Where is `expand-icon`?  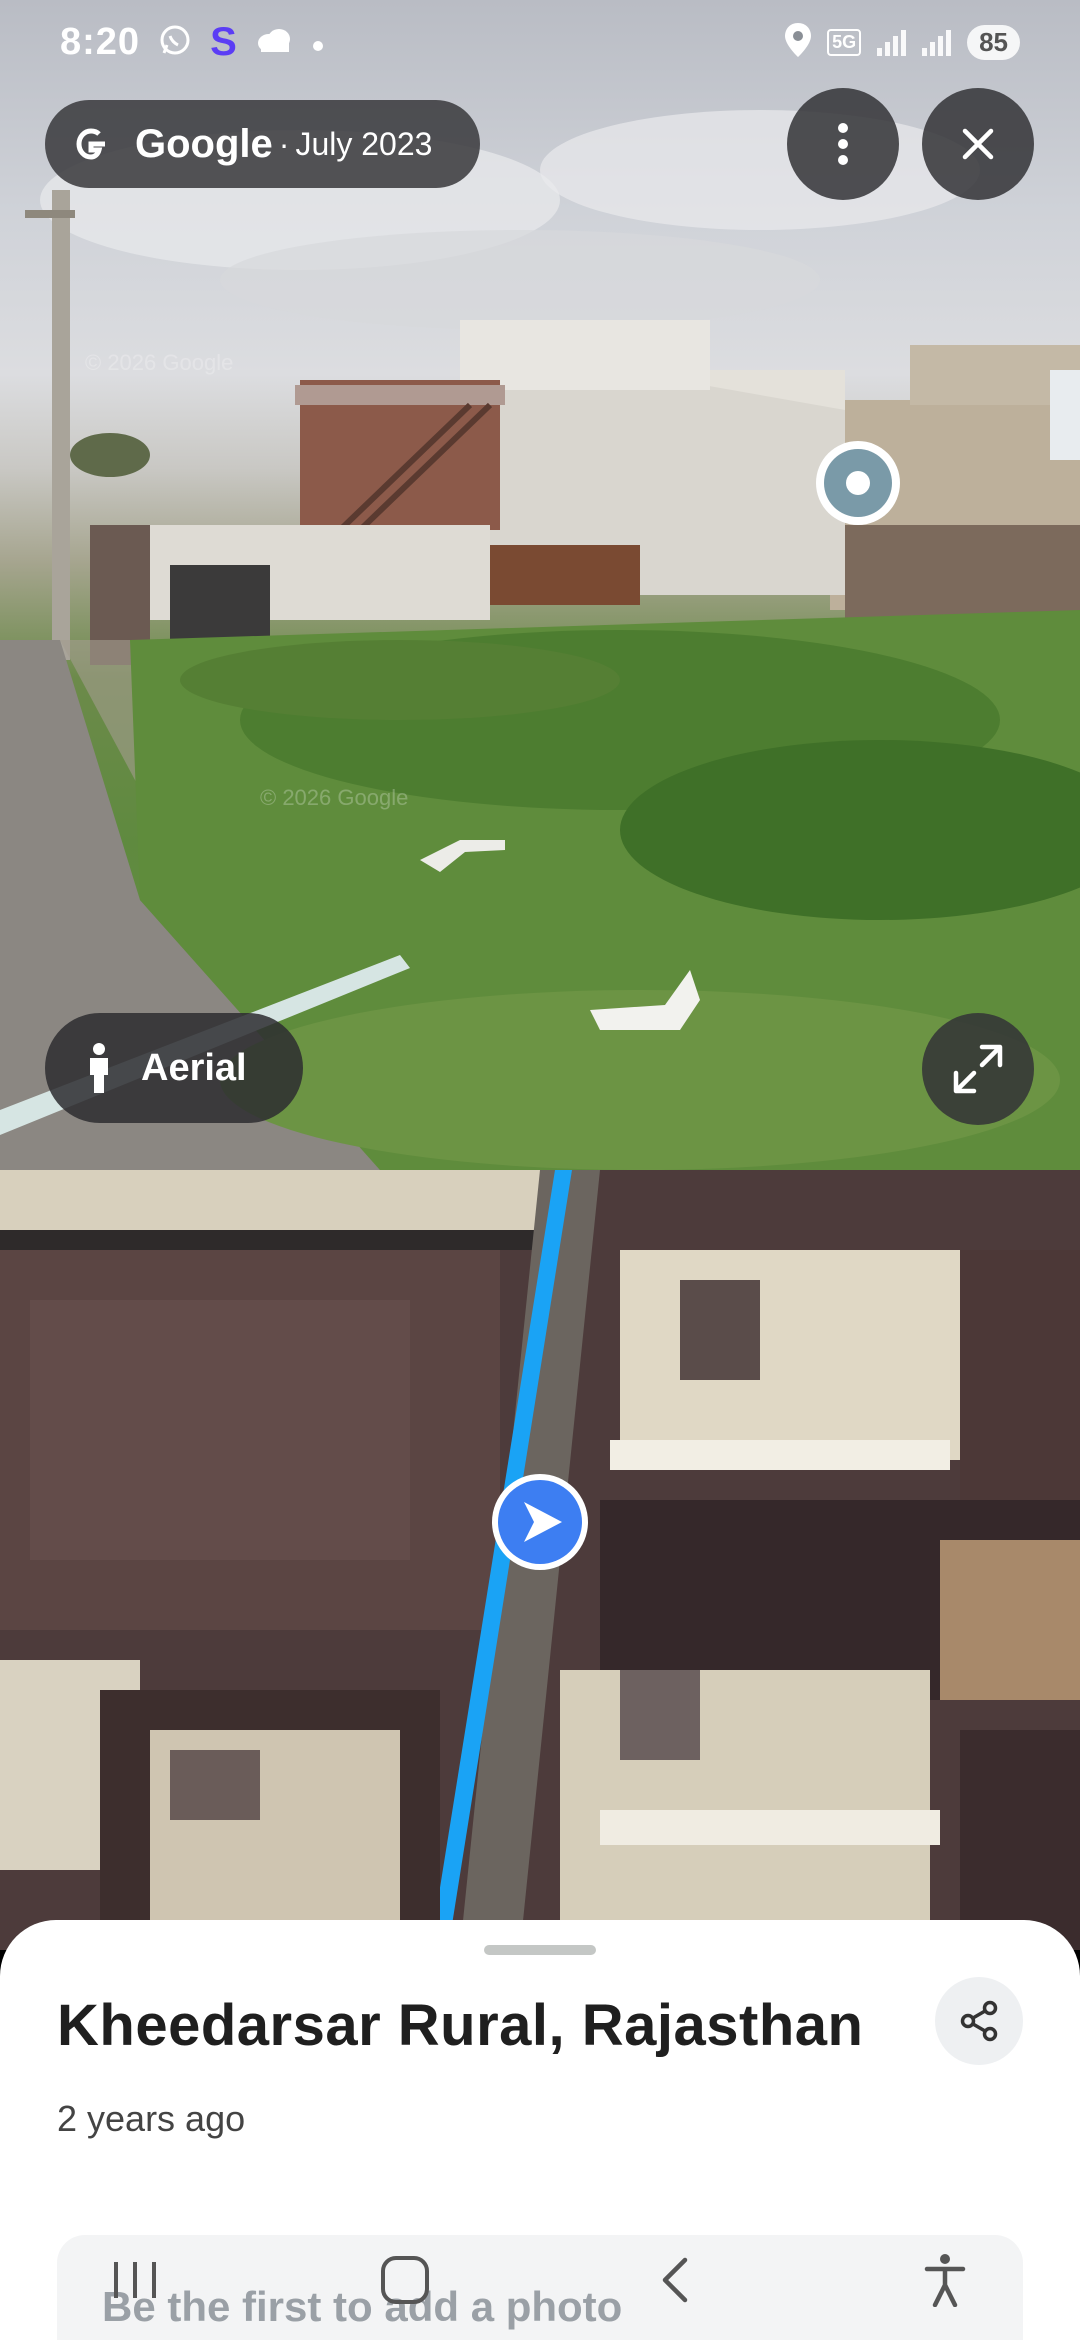 expand-icon is located at coordinates (978, 1069).